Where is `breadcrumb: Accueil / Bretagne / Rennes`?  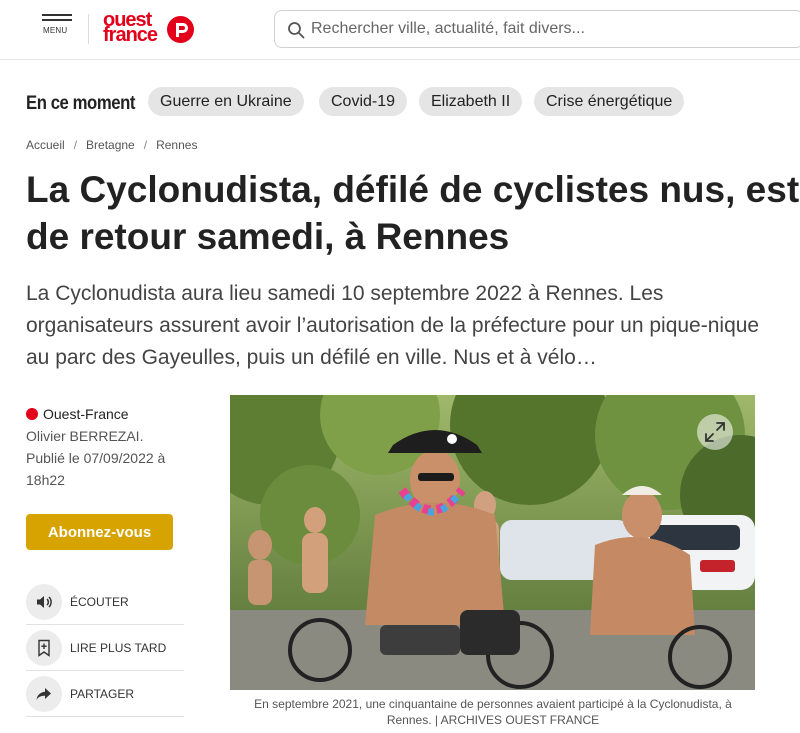
breadcrumb: Accueil / Bretagne / Rennes is located at coordinates (111, 145).